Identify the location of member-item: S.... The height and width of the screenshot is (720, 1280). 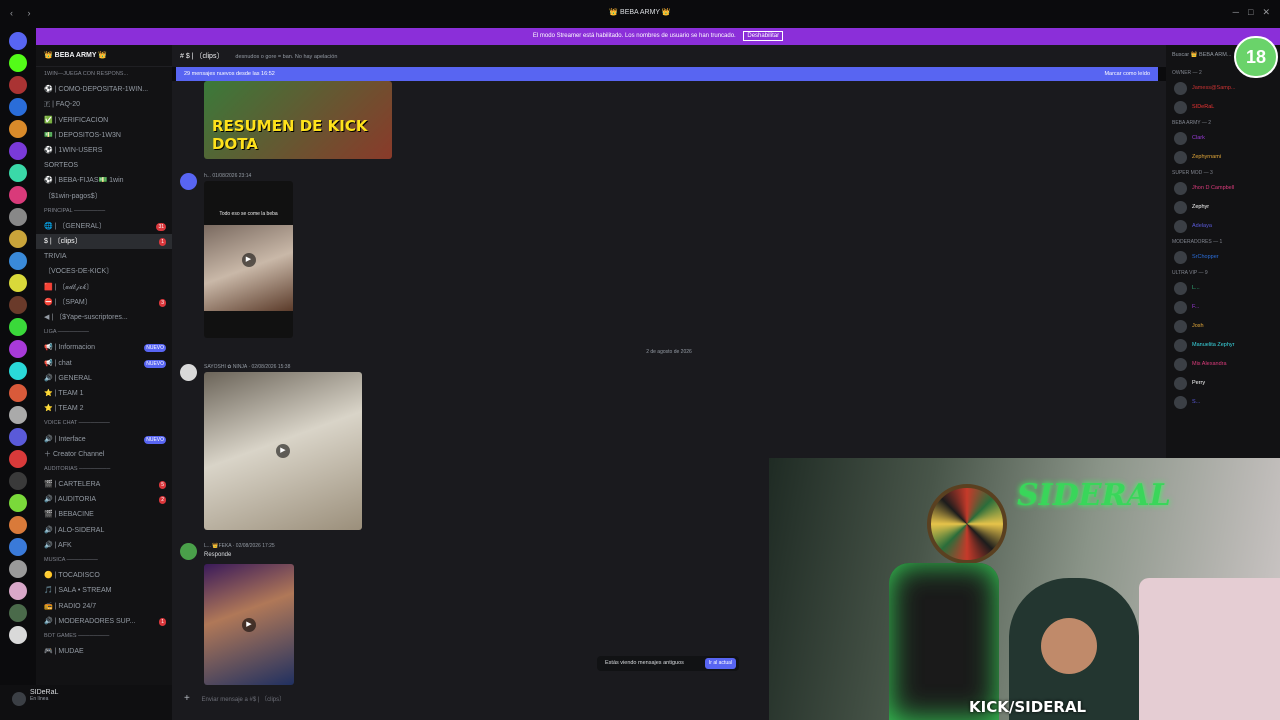
(1223, 402).